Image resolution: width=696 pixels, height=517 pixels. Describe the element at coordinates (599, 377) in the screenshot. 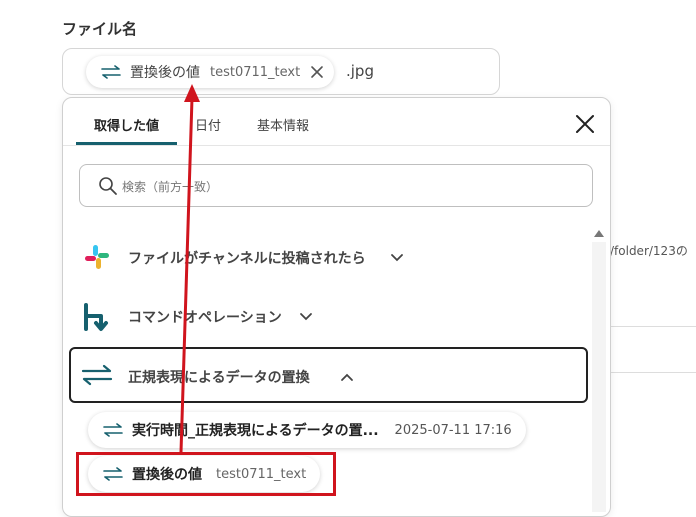

I see `scrollbar-track` at that location.